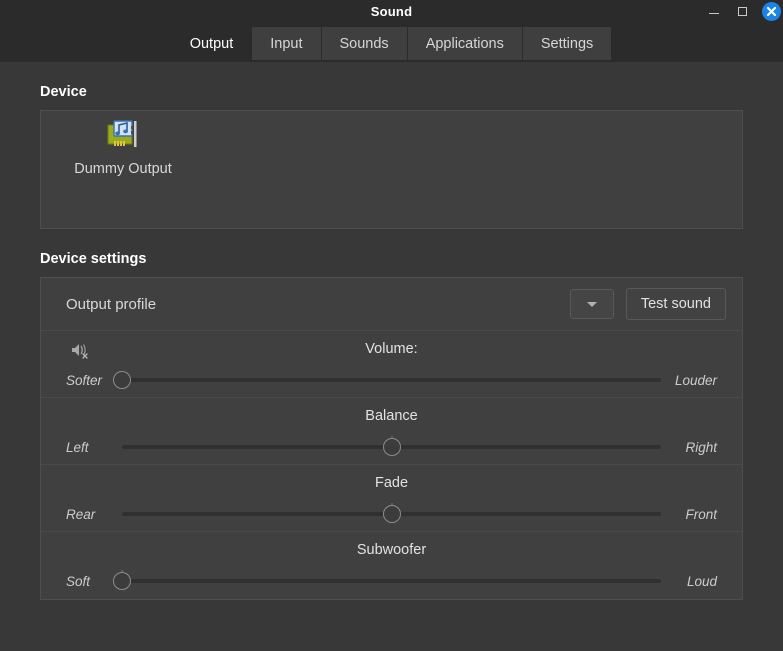  I want to click on volume-slider-row: Volume: Softer Louder, so click(391, 364).